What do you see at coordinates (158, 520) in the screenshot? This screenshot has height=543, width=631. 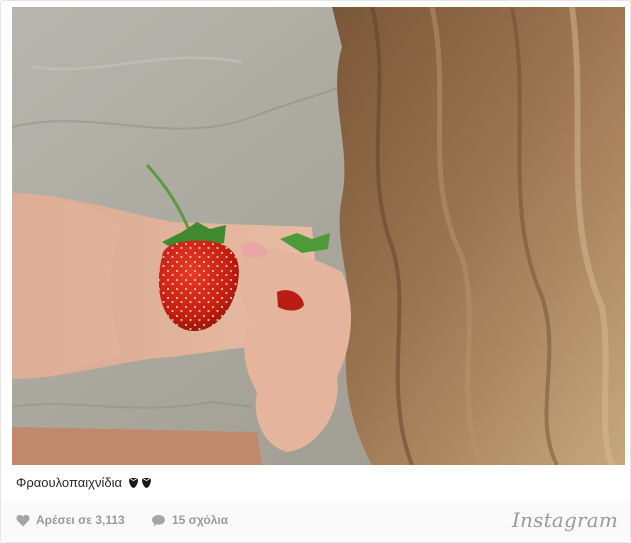 I see `comment-bubble-icon` at bounding box center [158, 520].